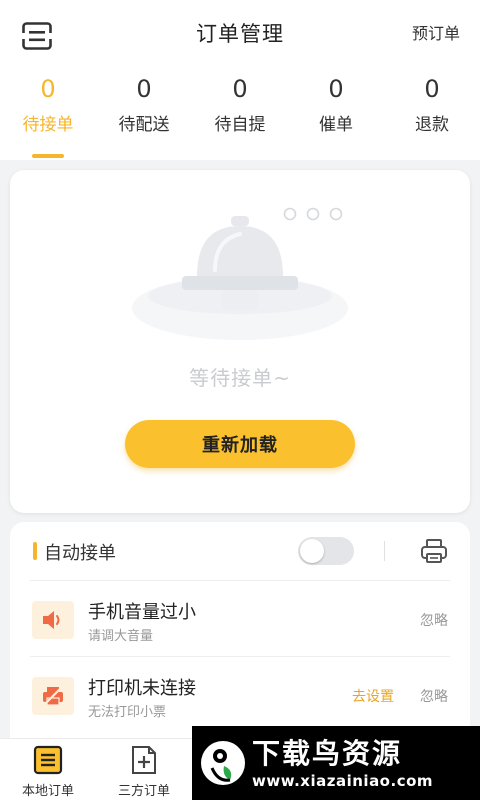 The width and height of the screenshot is (480, 801). What do you see at coordinates (343, 781) in the screenshot?
I see `watermark-url: www.xiazainiao.com` at bounding box center [343, 781].